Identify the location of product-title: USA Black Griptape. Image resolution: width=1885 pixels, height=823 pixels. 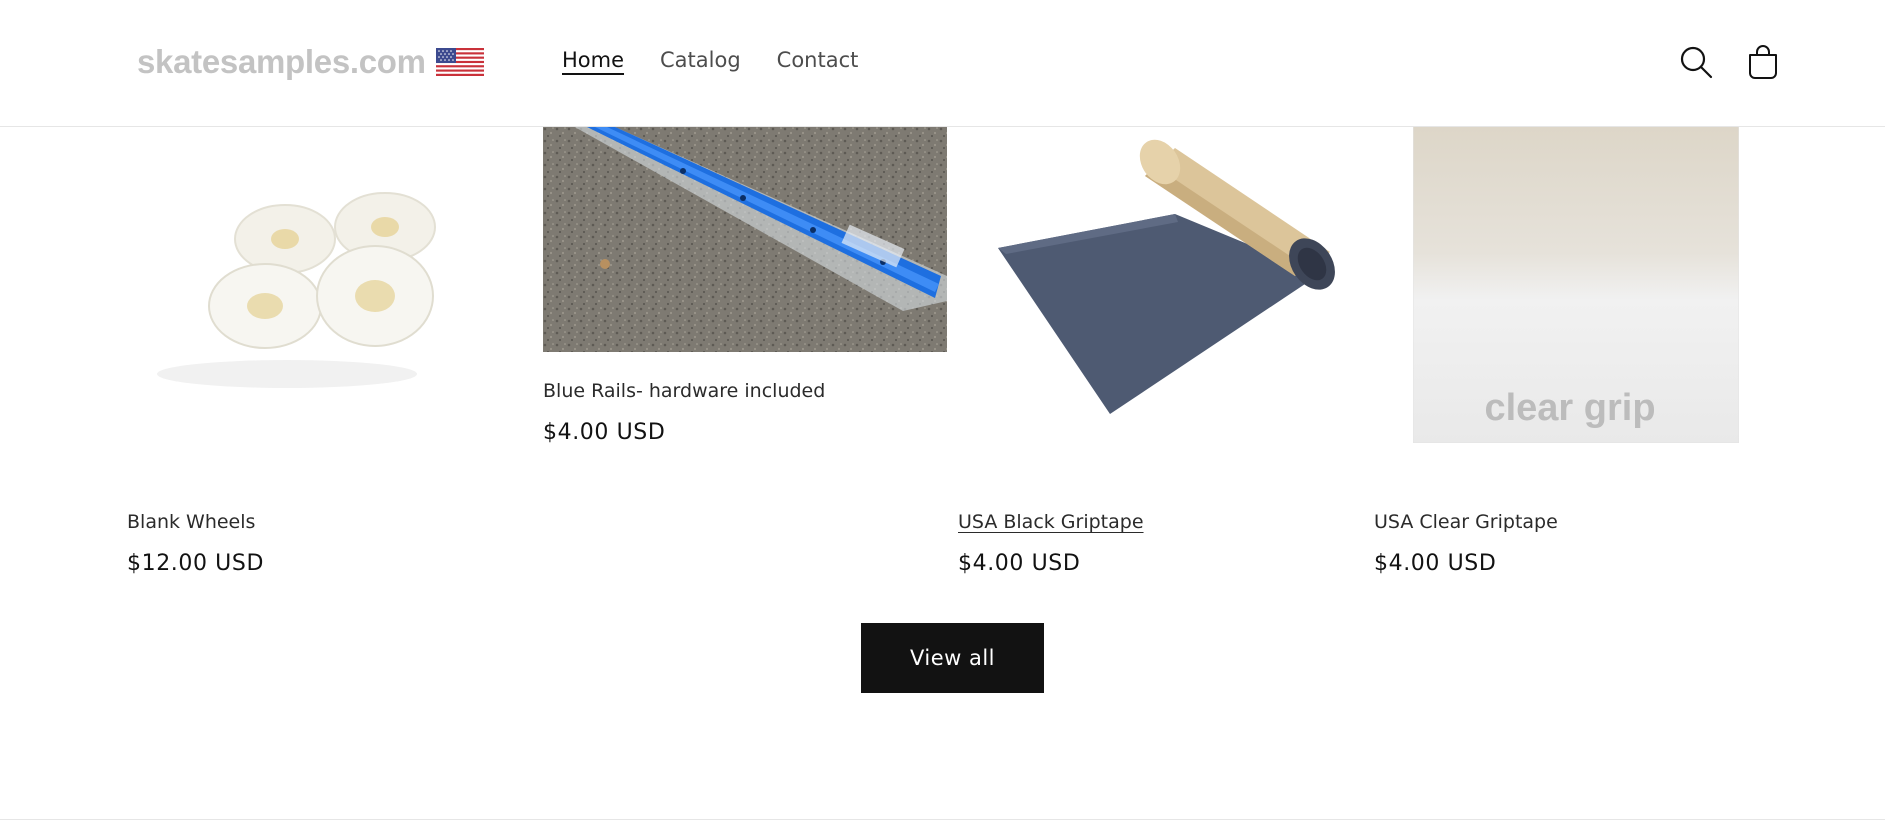
(1051, 522).